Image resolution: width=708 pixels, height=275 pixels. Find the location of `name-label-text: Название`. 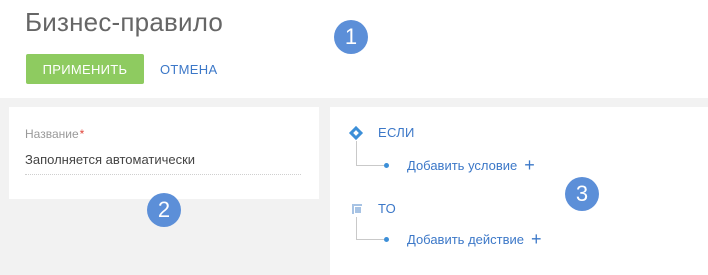

name-label-text: Название is located at coordinates (52, 134).